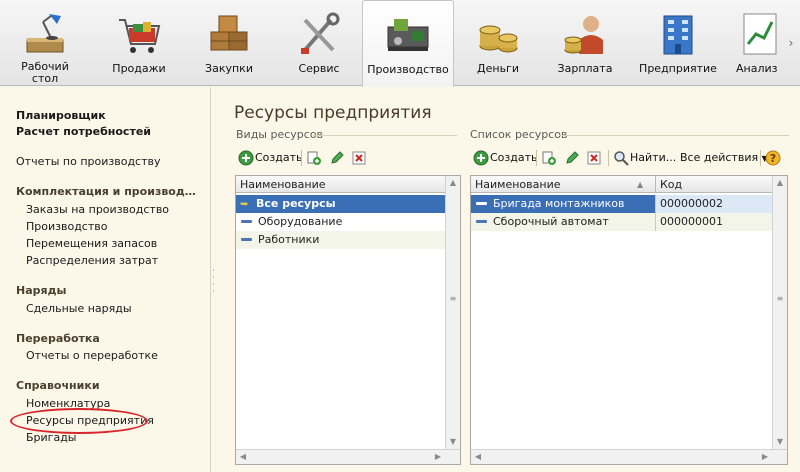  I want to click on table-row: Сборочный автомат, so click(563, 222).